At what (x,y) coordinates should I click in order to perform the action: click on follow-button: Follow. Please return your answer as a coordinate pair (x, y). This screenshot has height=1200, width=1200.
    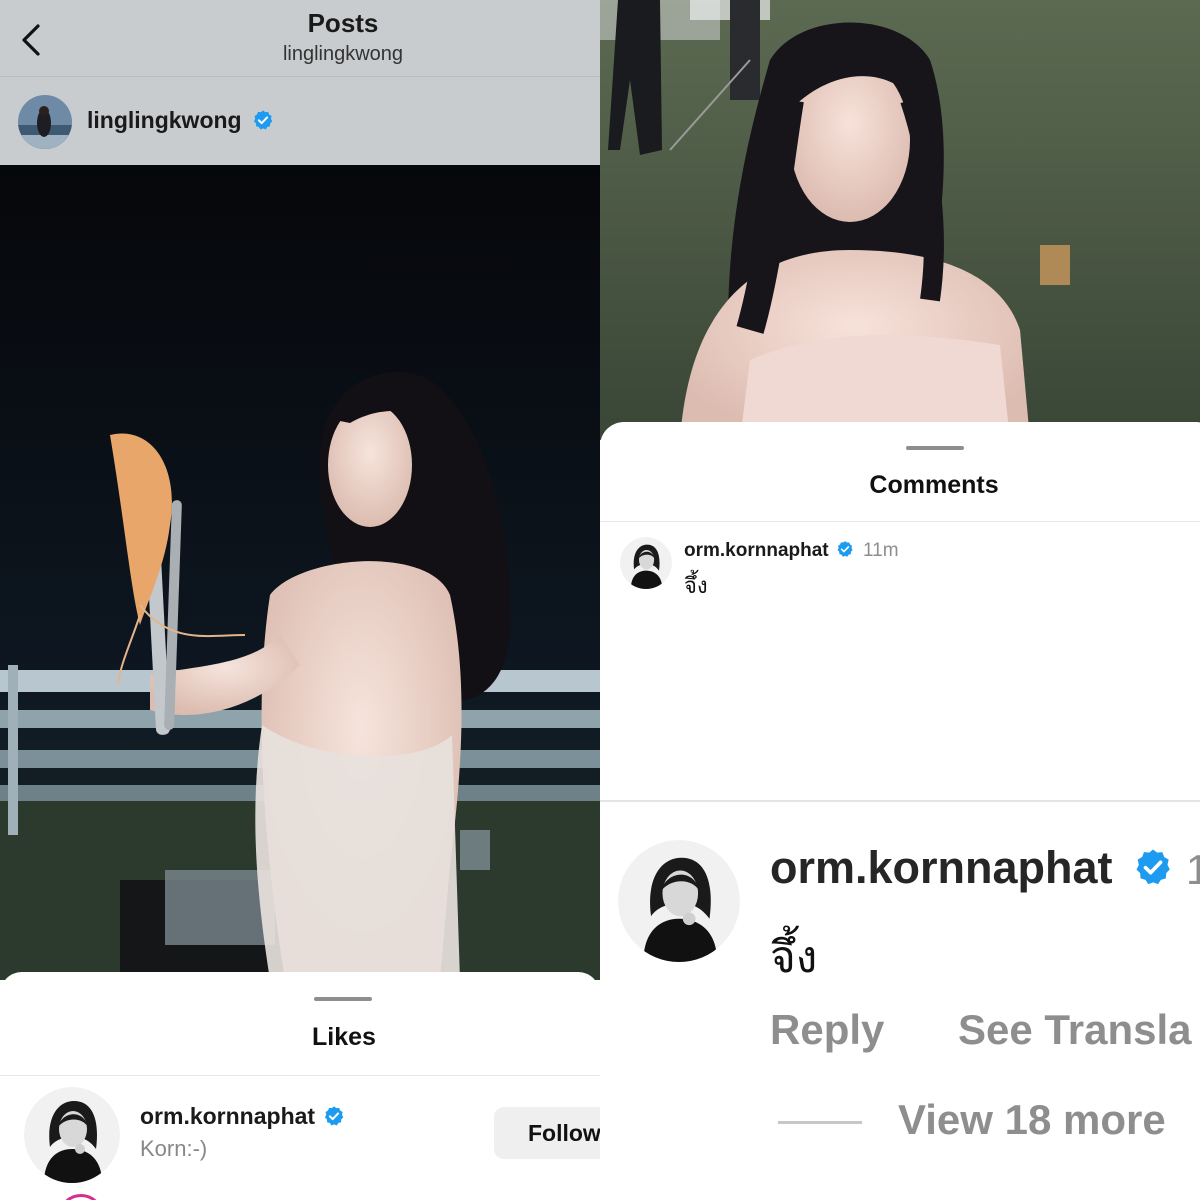
    Looking at the image, I should click on (547, 1133).